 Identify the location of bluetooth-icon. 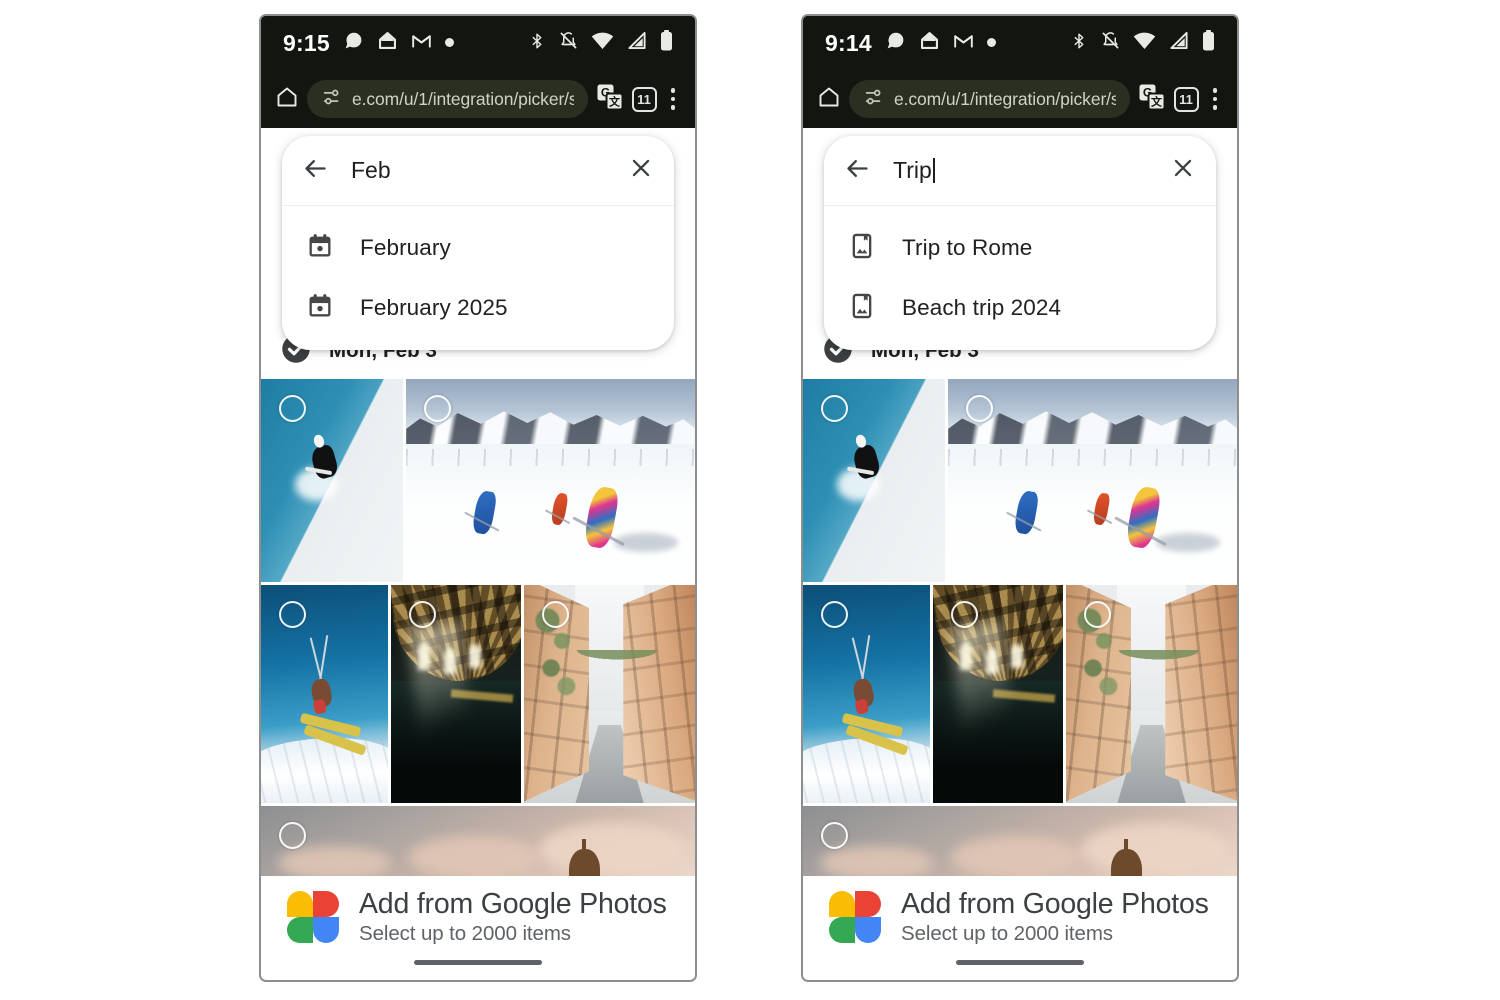
(1079, 43).